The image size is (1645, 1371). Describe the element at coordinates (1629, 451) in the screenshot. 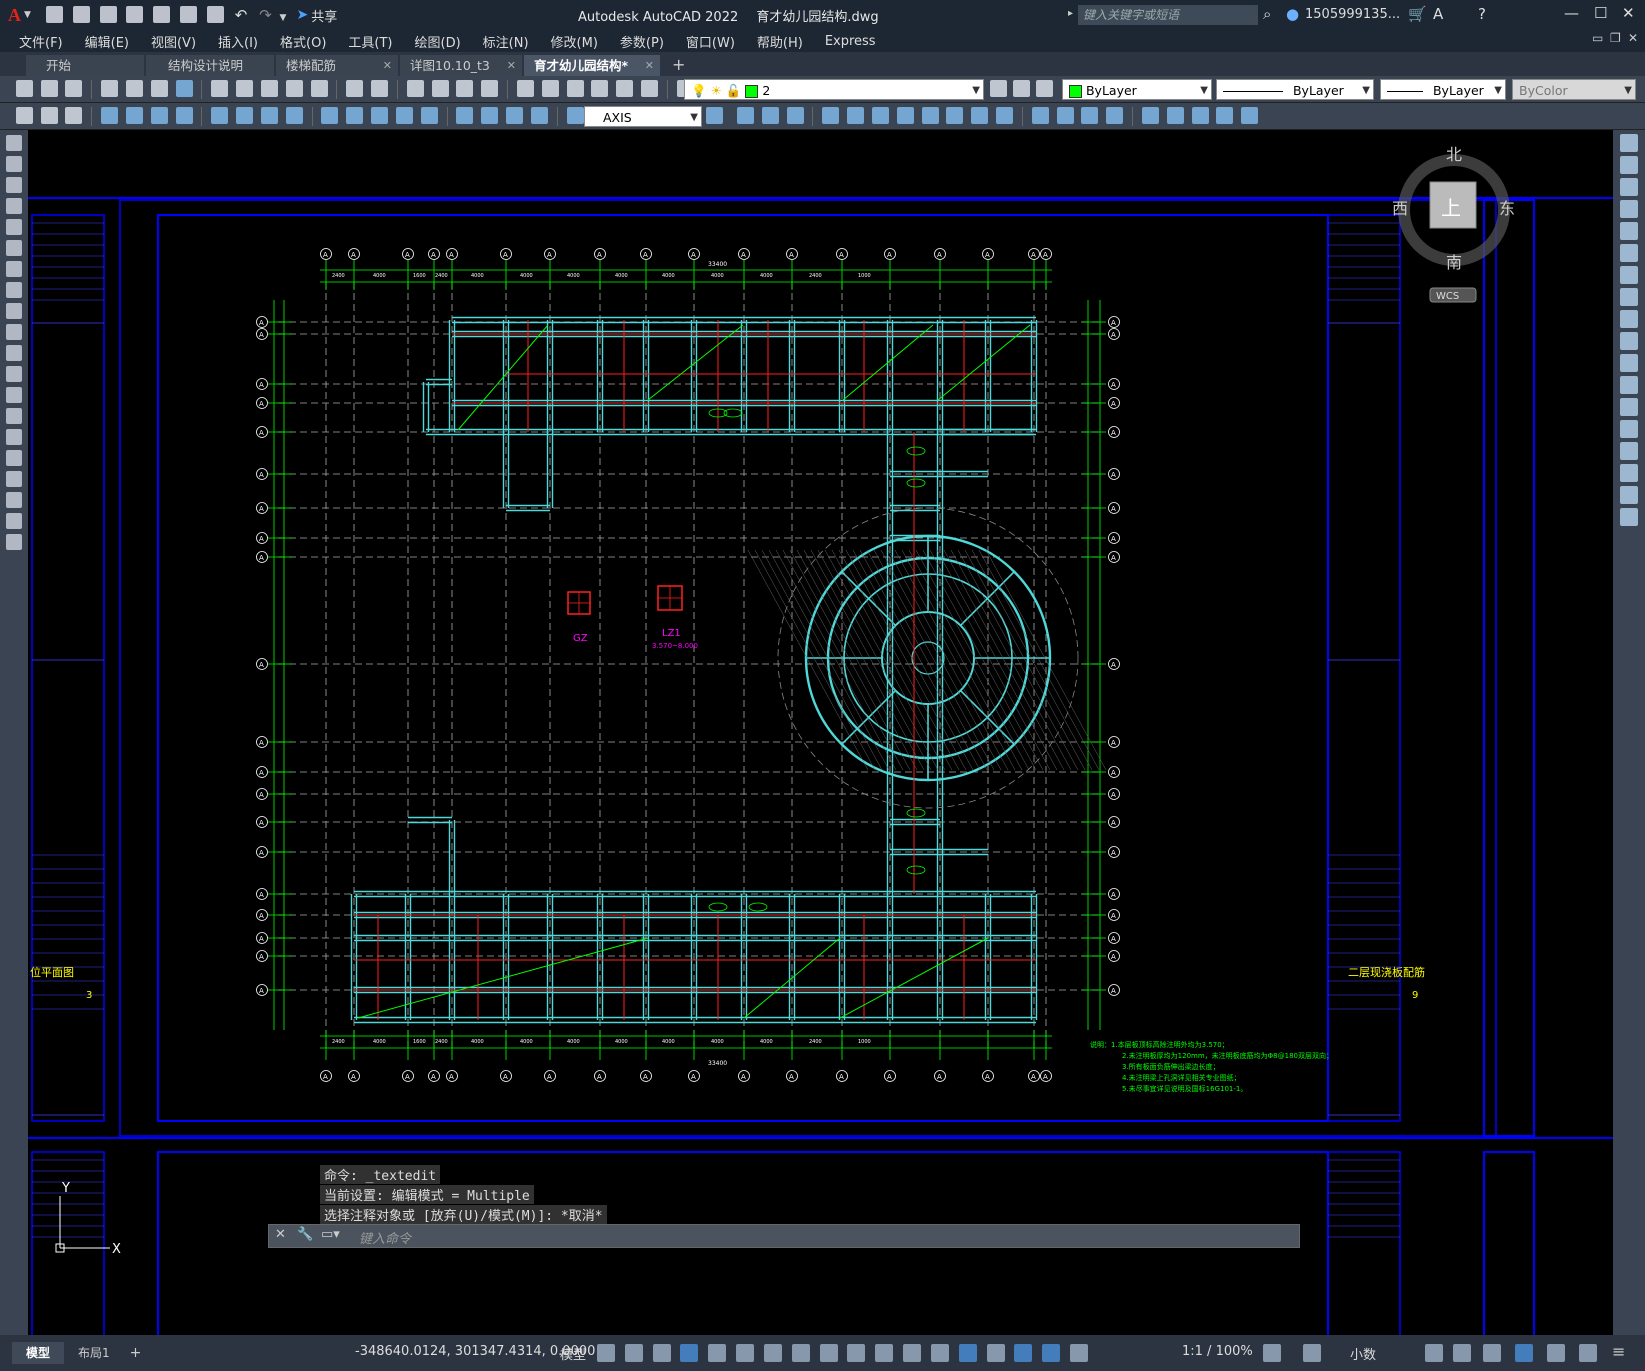

I see `chamfer-icon` at that location.